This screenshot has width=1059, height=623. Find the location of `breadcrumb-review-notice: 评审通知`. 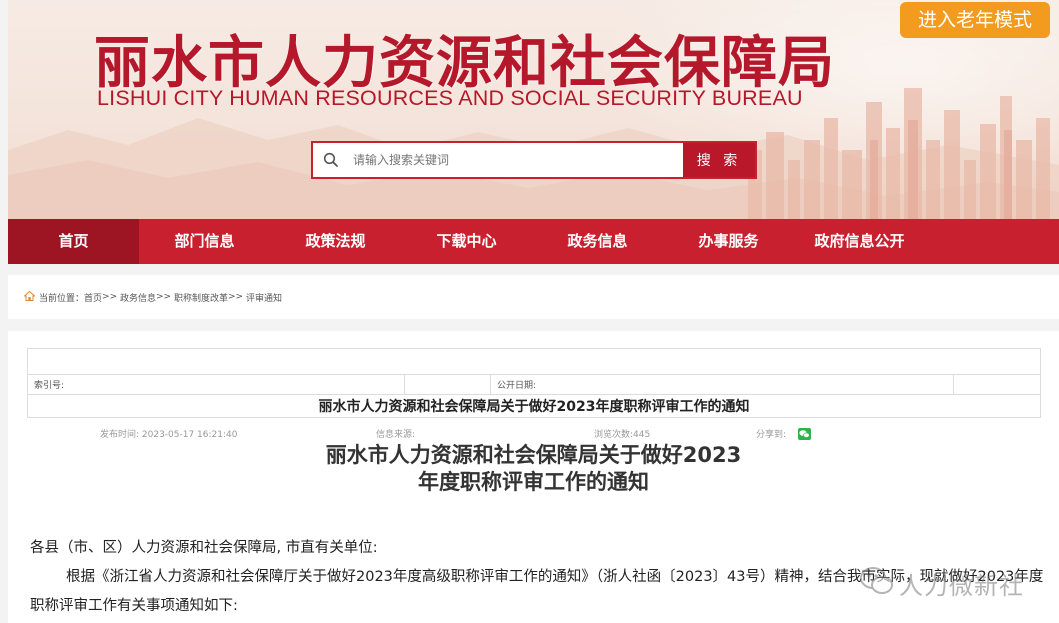

breadcrumb-review-notice: 评审通知 is located at coordinates (264, 297).